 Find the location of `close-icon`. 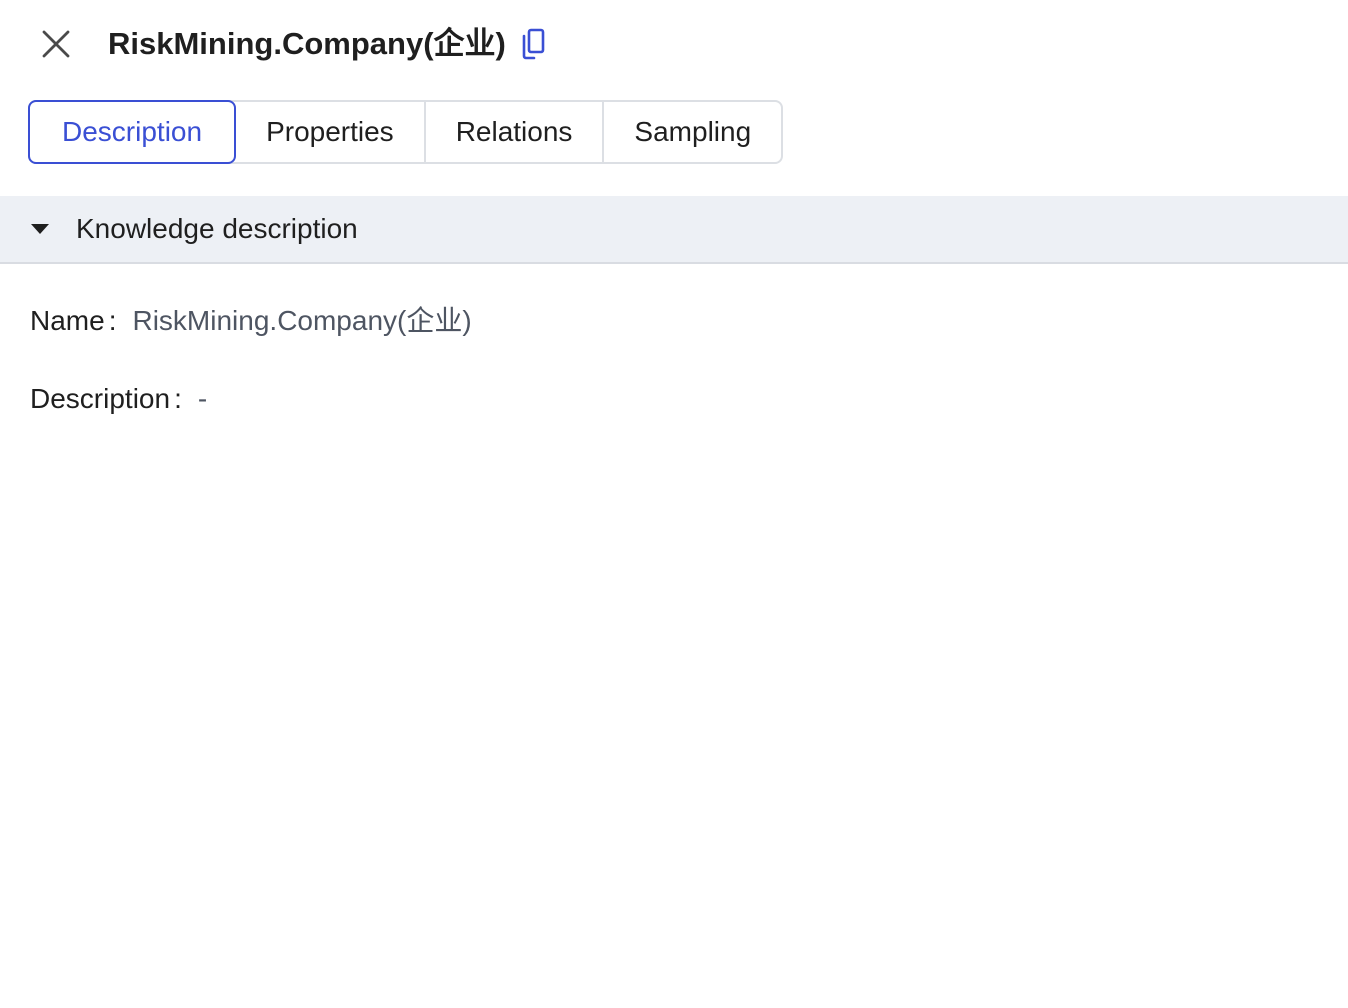

close-icon is located at coordinates (56, 44).